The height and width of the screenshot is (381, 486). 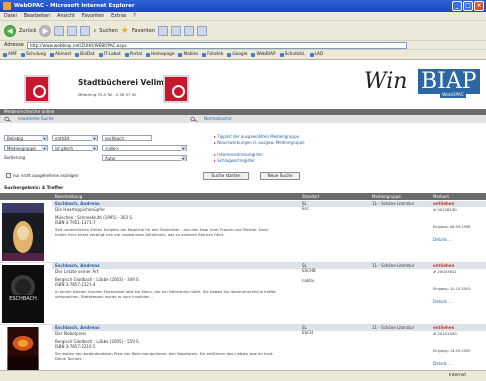 I want to click on favorites-icon: ★, so click(x=125, y=31).